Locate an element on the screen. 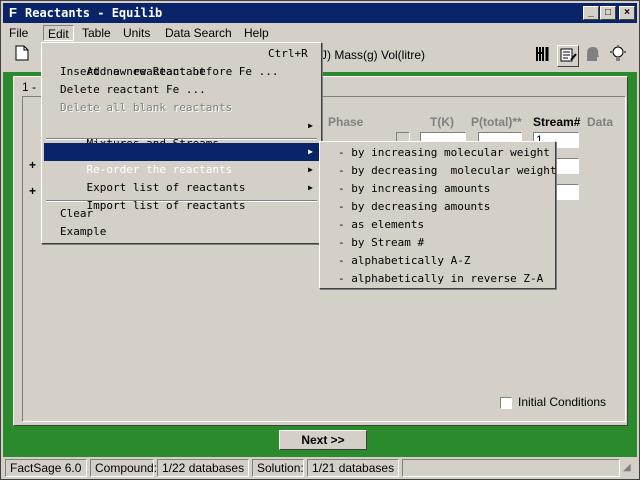 This screenshot has height=480, width=640. menu-data-search: Data Search is located at coordinates (198, 33).